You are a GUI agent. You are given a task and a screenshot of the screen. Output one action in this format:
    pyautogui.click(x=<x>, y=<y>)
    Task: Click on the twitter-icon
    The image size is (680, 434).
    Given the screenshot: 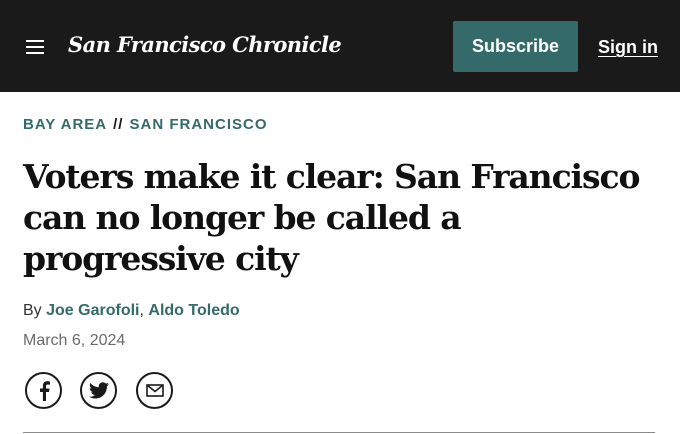 What is the action you would take?
    pyautogui.click(x=98, y=390)
    